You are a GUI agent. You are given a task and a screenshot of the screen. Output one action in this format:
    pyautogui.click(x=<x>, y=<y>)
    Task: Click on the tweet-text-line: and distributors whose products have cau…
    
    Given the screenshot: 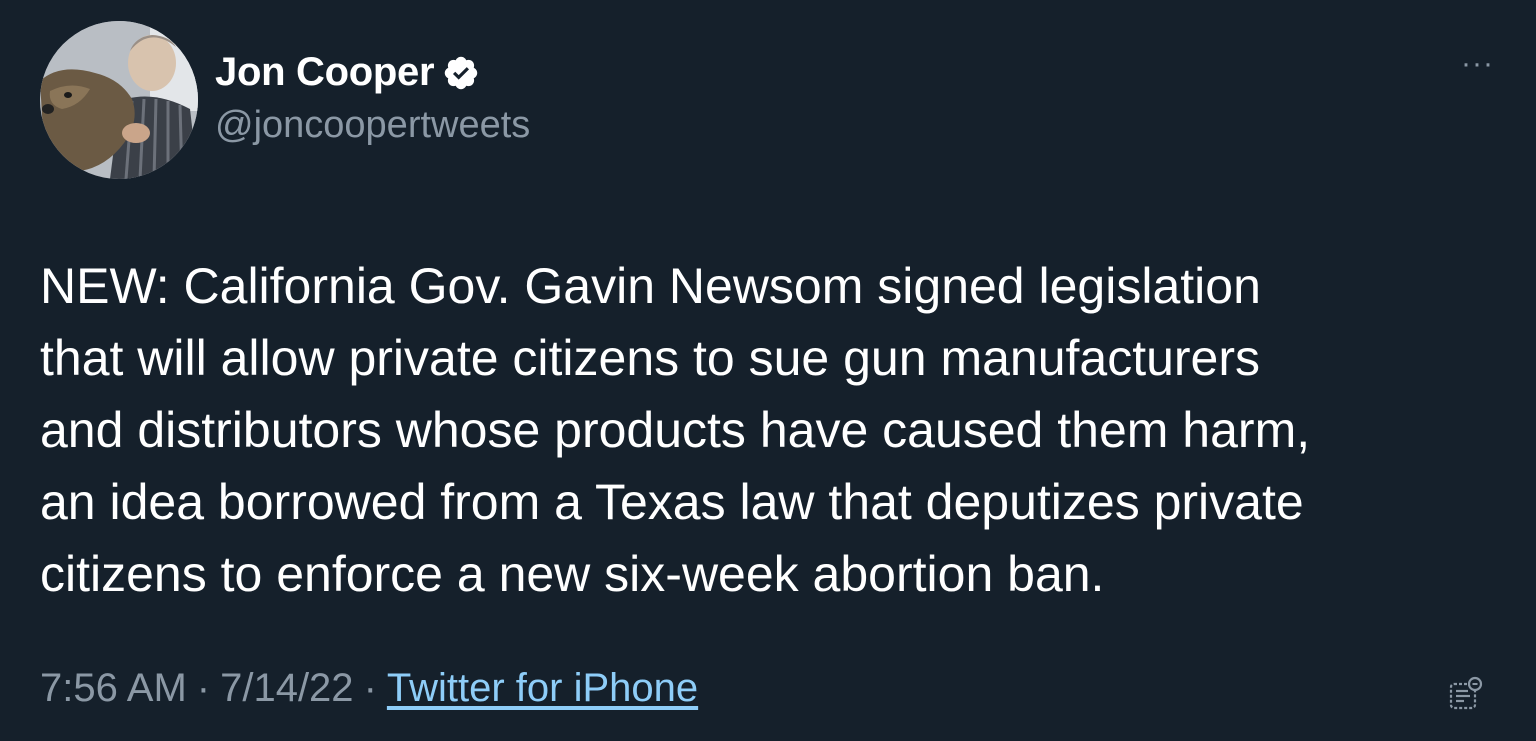 What is the action you would take?
    pyautogui.click(x=675, y=430)
    